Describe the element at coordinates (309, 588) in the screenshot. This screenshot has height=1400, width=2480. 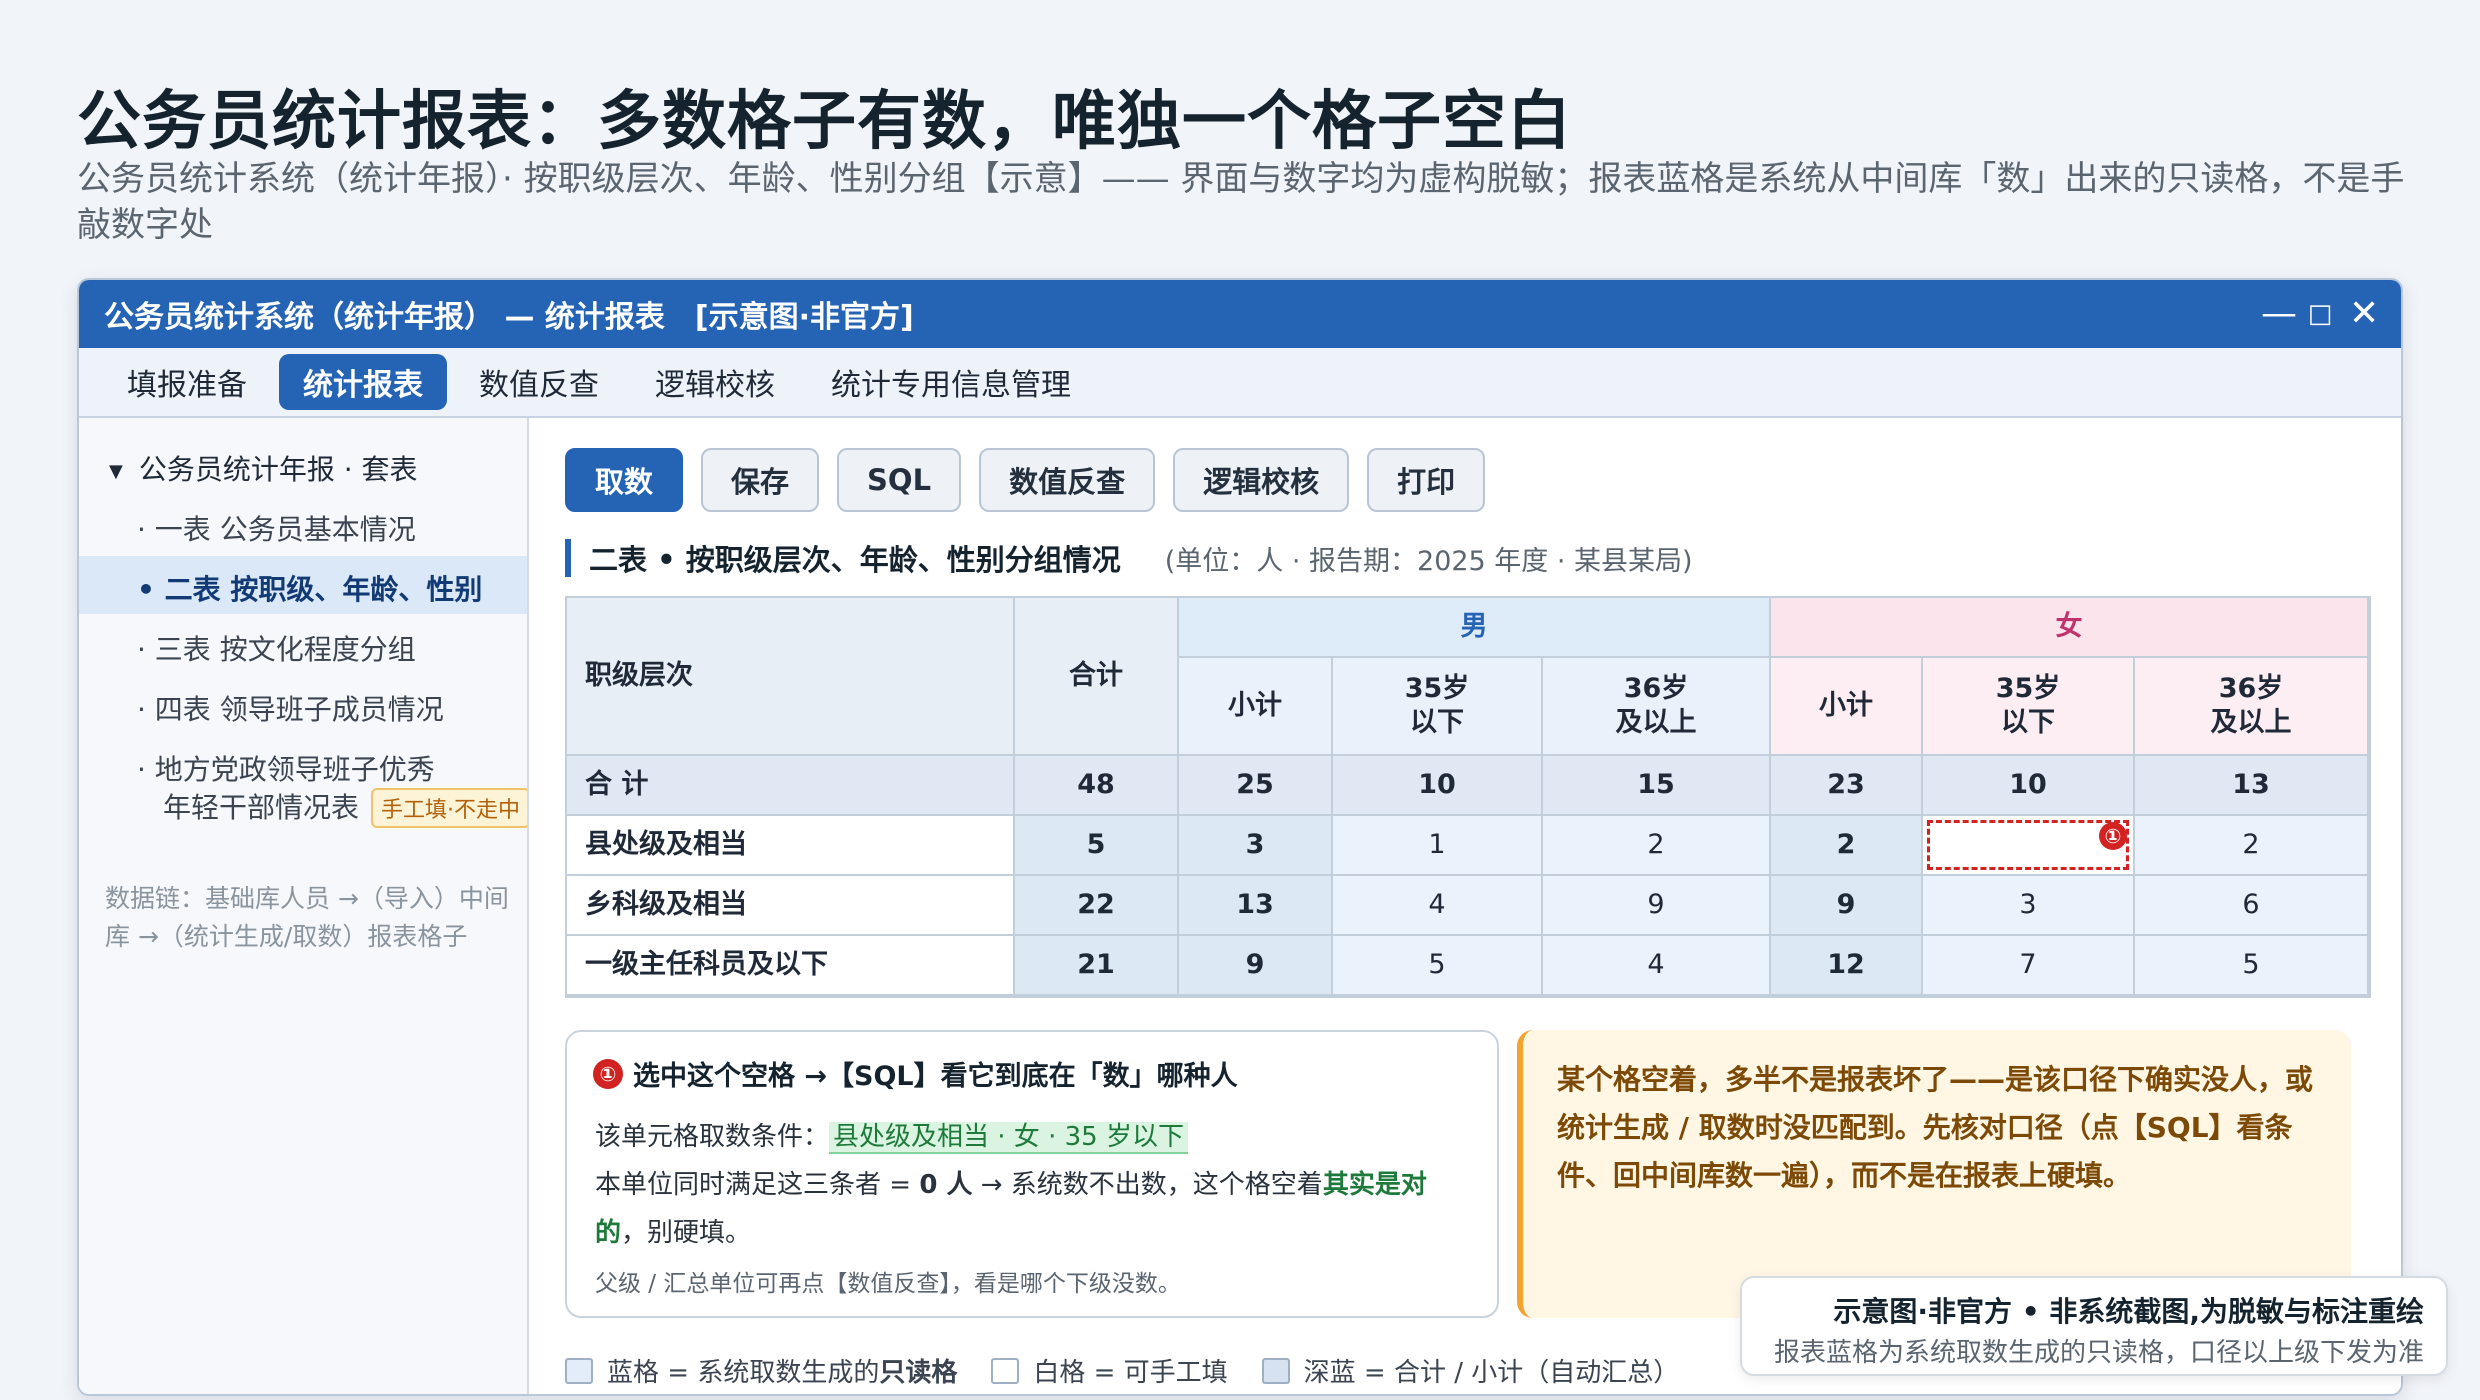
I see `sidebar-item-table2: • 二表 按职级、年龄、性别` at that location.